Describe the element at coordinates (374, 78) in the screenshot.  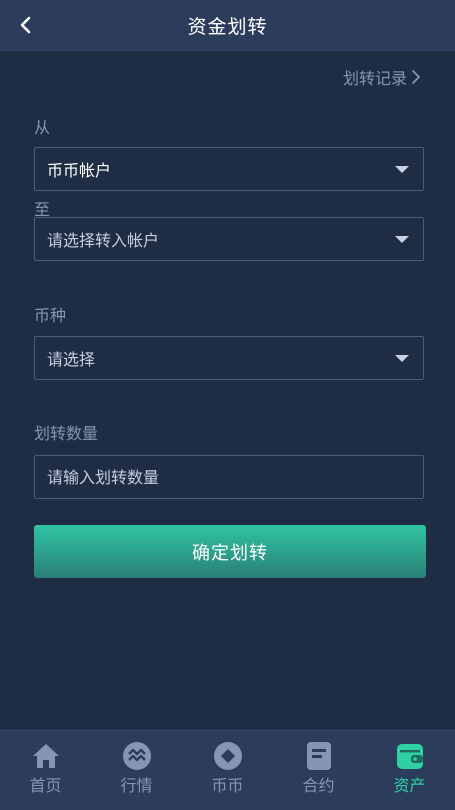
I see `transfer-records-label: 划转记录` at that location.